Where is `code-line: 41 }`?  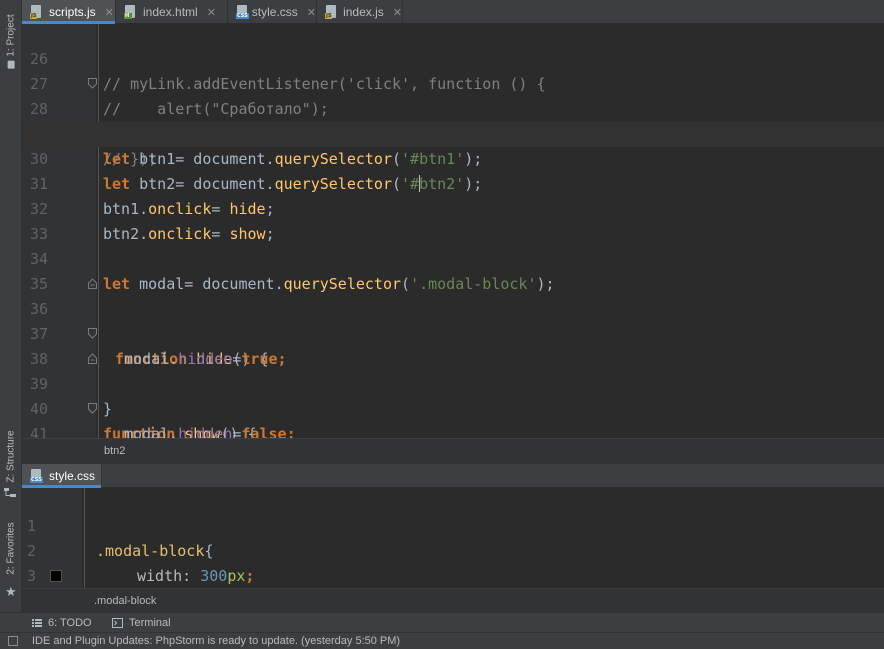
code-line: 41 } is located at coordinates (453, 417).